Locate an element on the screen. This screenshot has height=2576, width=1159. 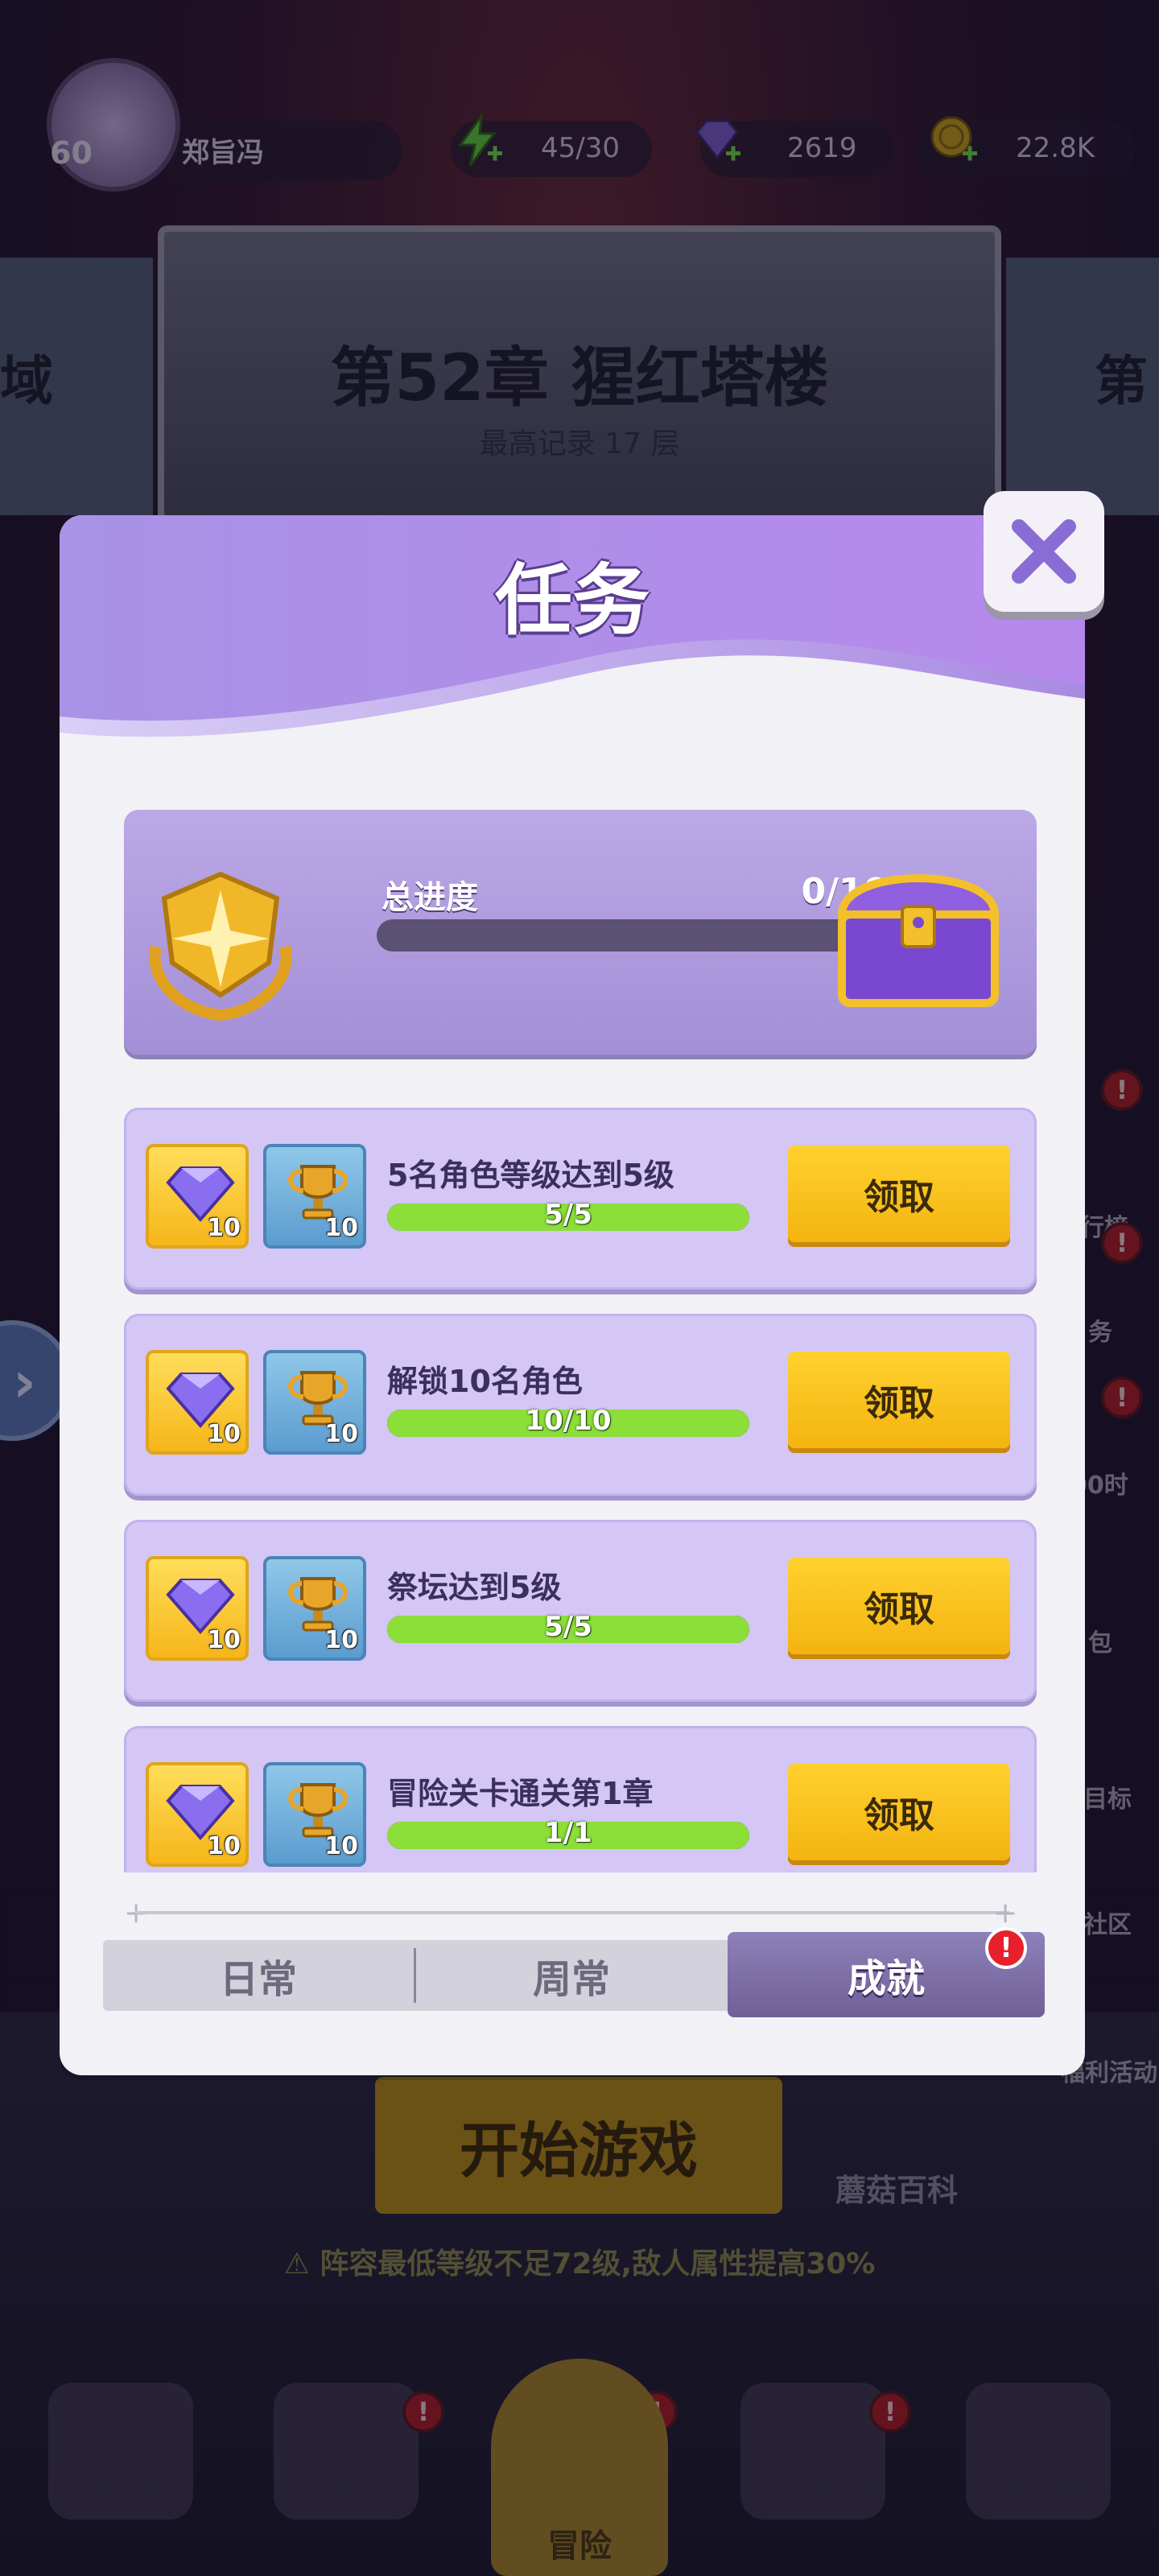
task-title: 冒险关卡通关第1章 is located at coordinates (520, 1793).